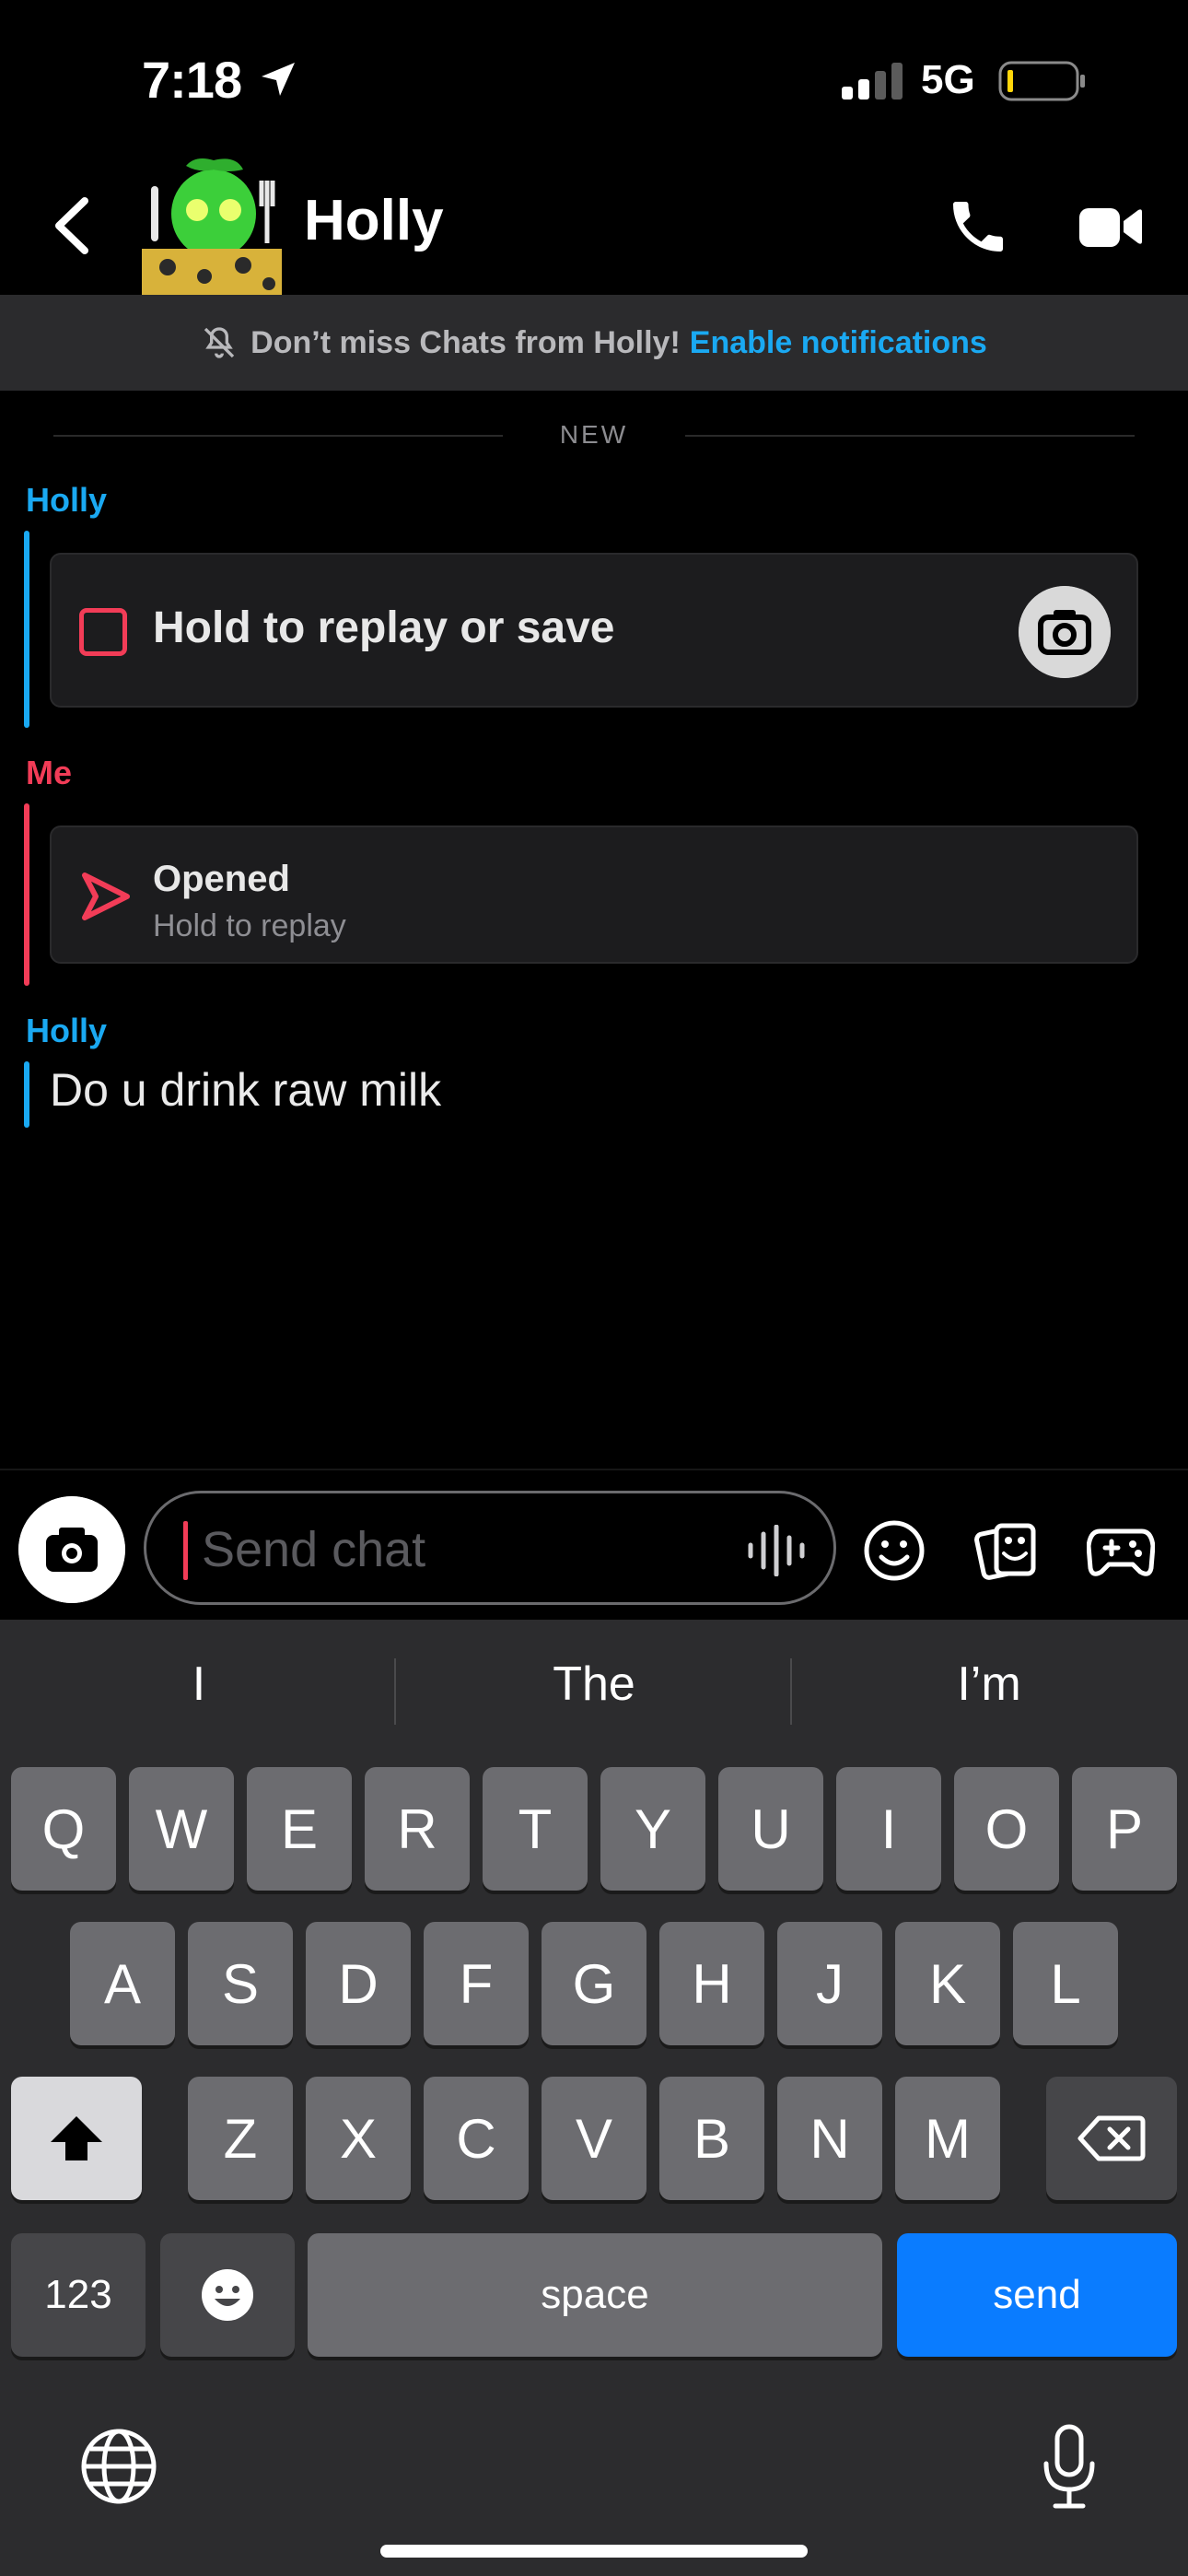  What do you see at coordinates (777, 1550) in the screenshot?
I see `voice-waveform-icon` at bounding box center [777, 1550].